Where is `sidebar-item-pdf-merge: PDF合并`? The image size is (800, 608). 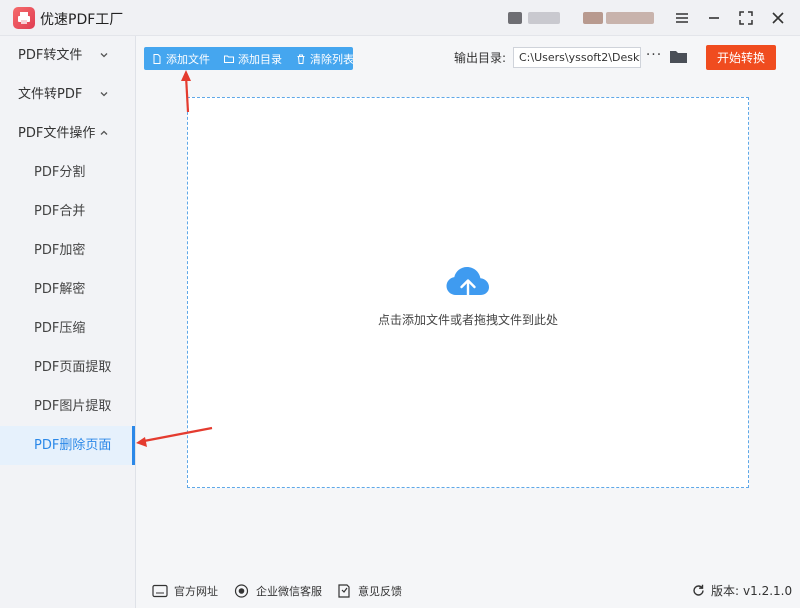
sidebar-item-pdf-merge: PDF合并 is located at coordinates (67, 211).